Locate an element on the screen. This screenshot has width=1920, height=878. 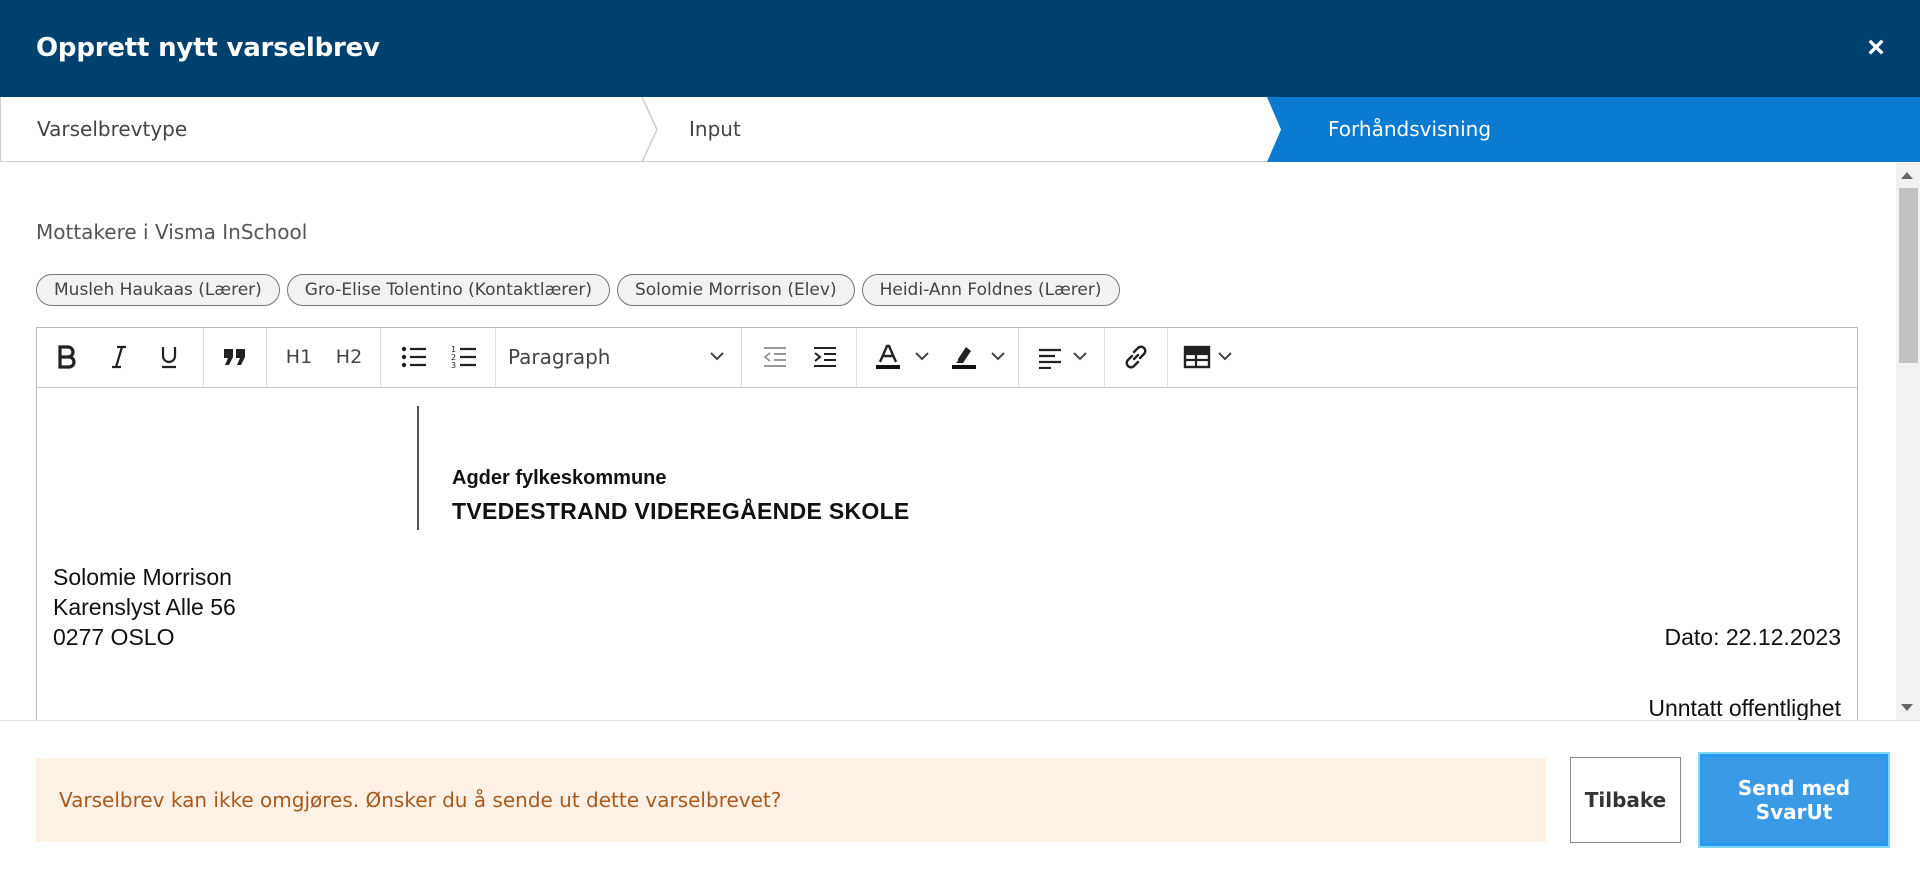
link-icon is located at coordinates (1136, 357).